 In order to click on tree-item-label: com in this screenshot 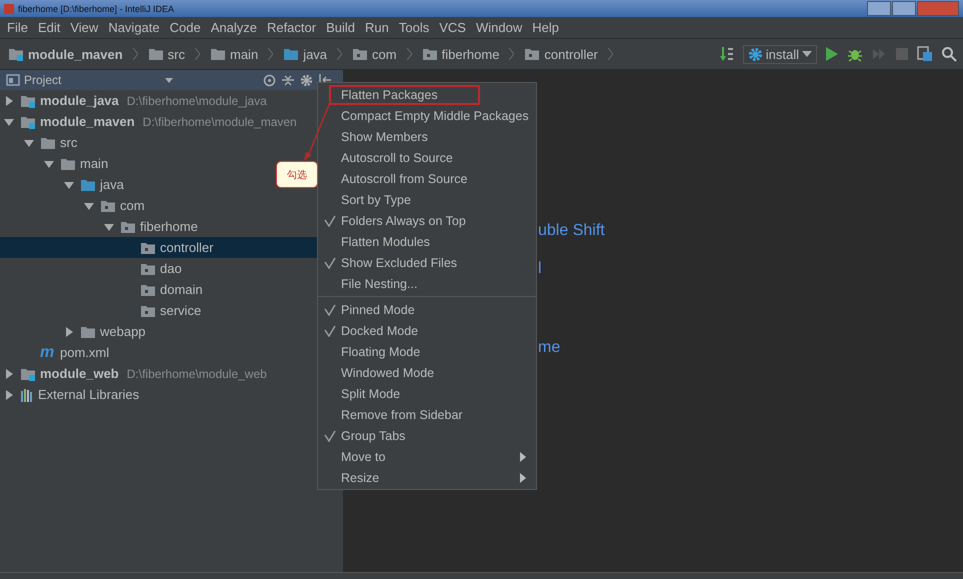, I will do `click(132, 205)`.